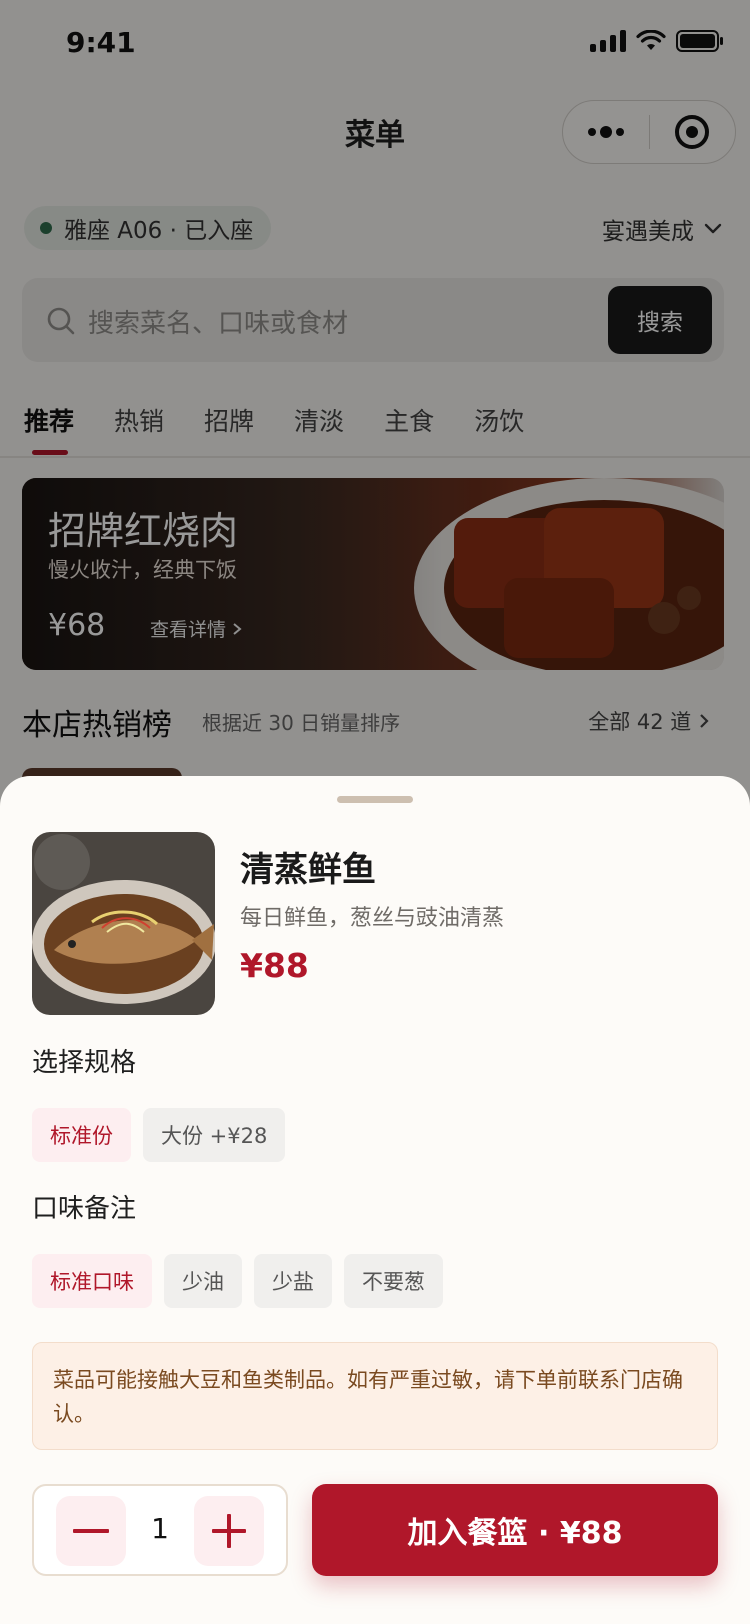 Image resolution: width=750 pixels, height=1624 pixels. Describe the element at coordinates (293, 1281) in the screenshot. I see `taste-option-less-salt: 少盐` at that location.